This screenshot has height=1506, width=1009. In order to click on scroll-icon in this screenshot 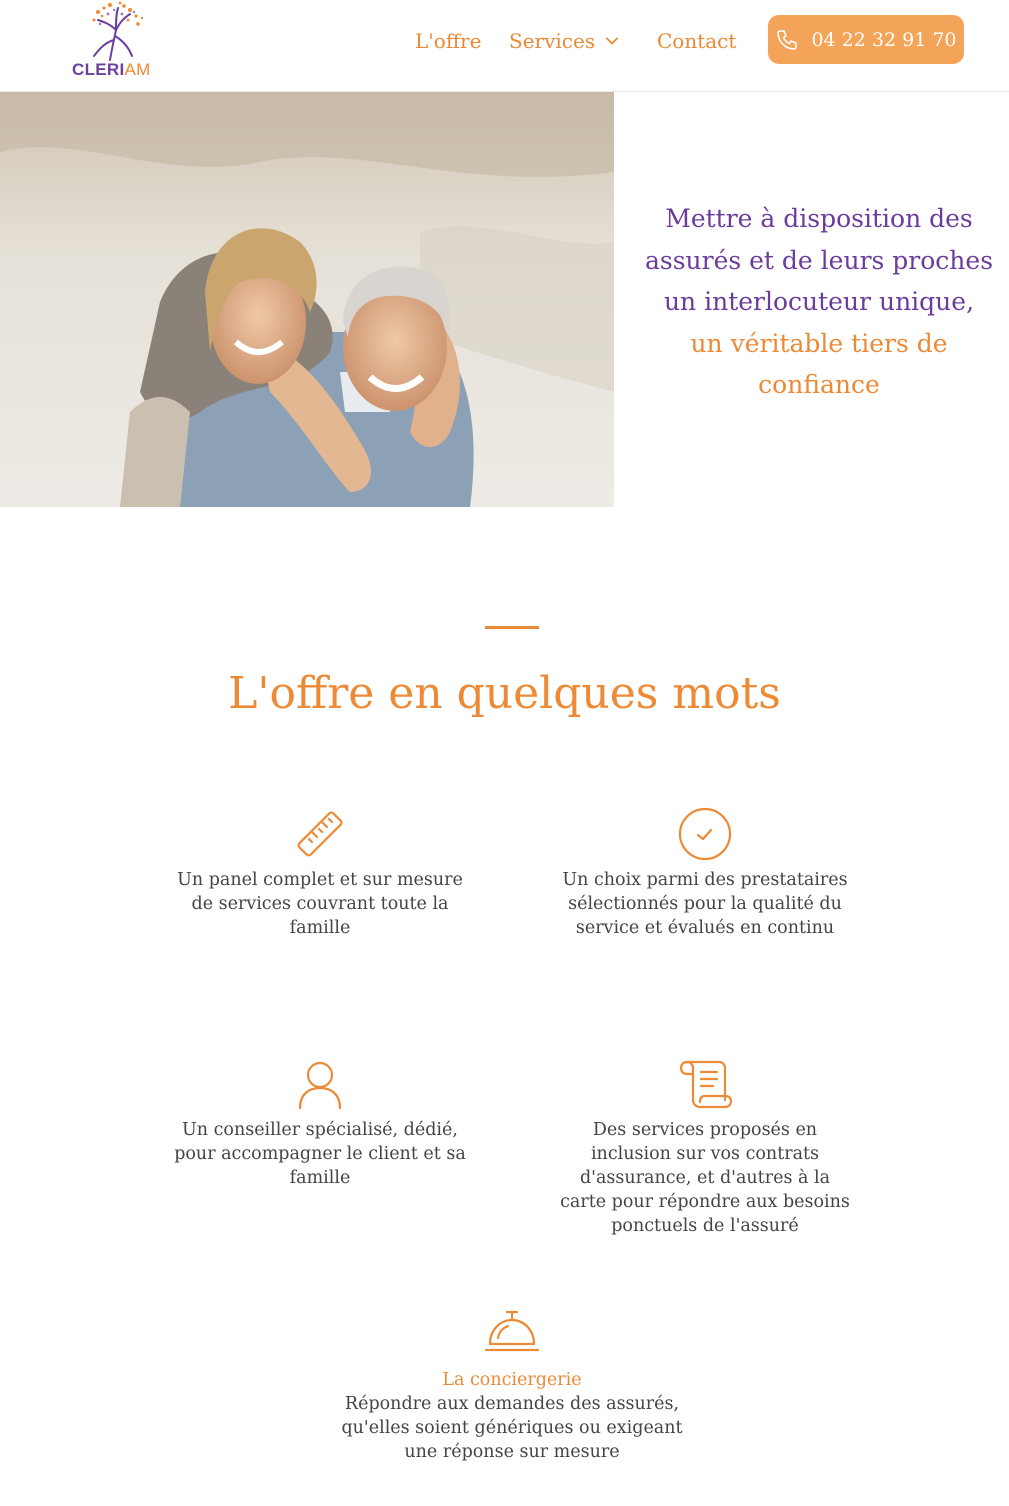, I will do `click(706, 1084)`.